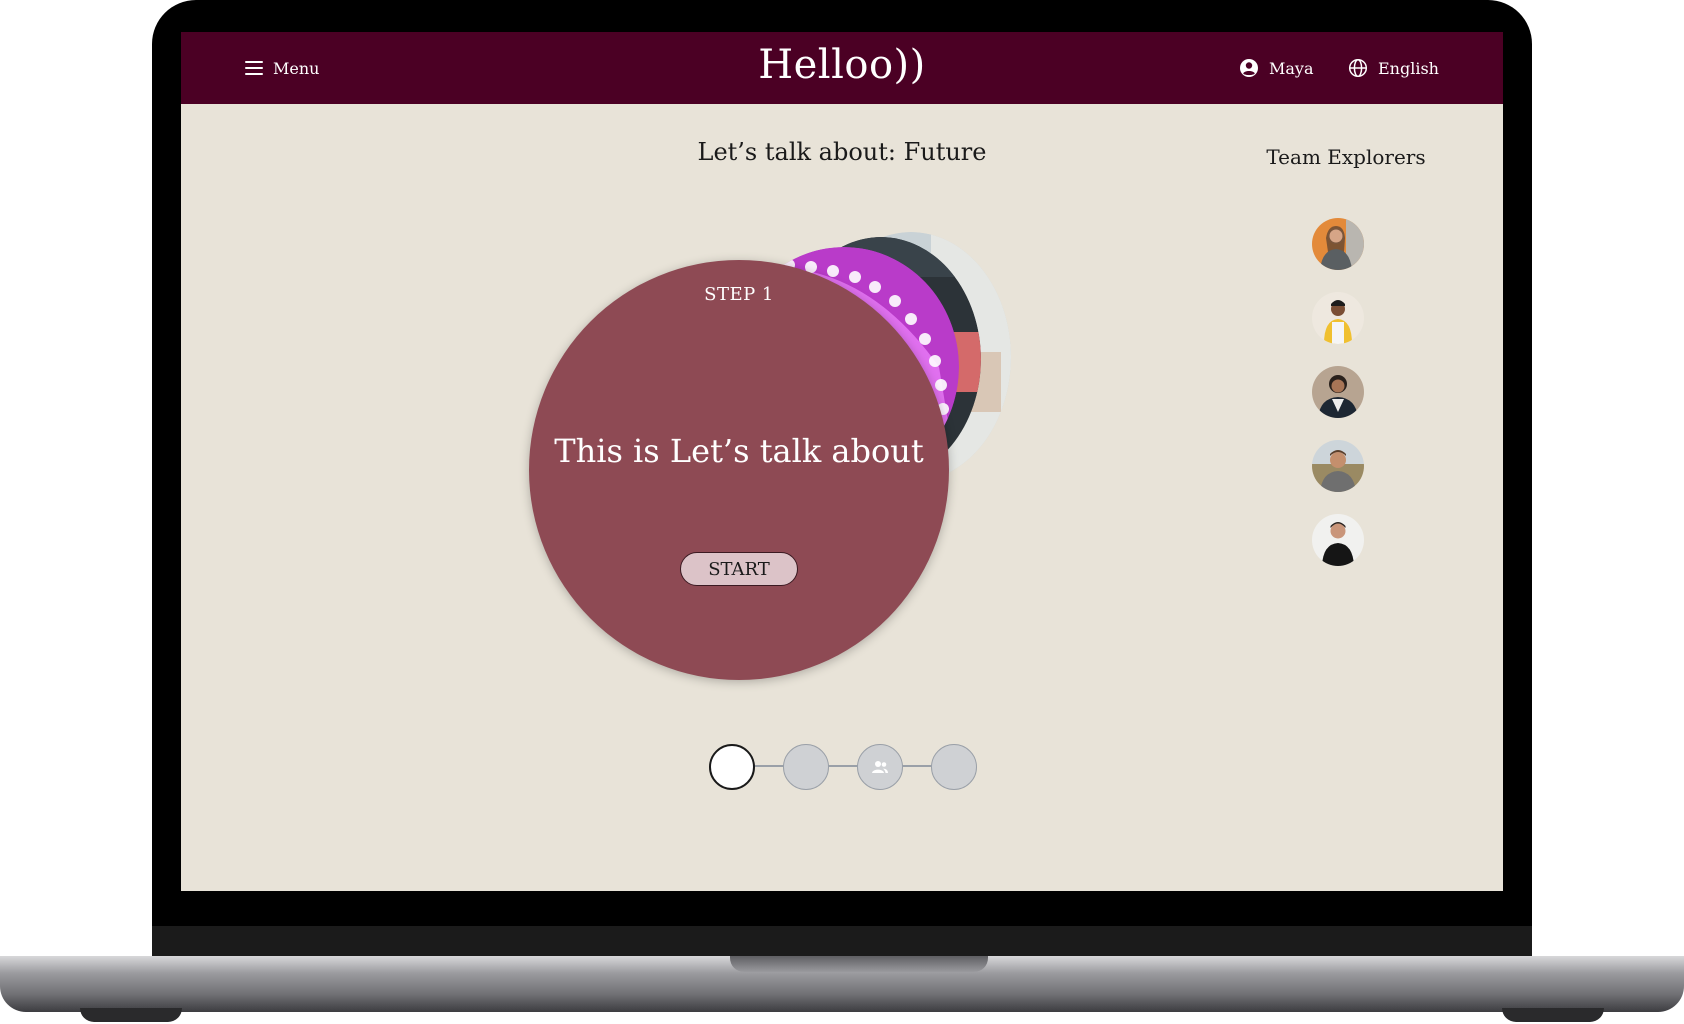  I want to click on user-profile-button: Maya, so click(1276, 68).